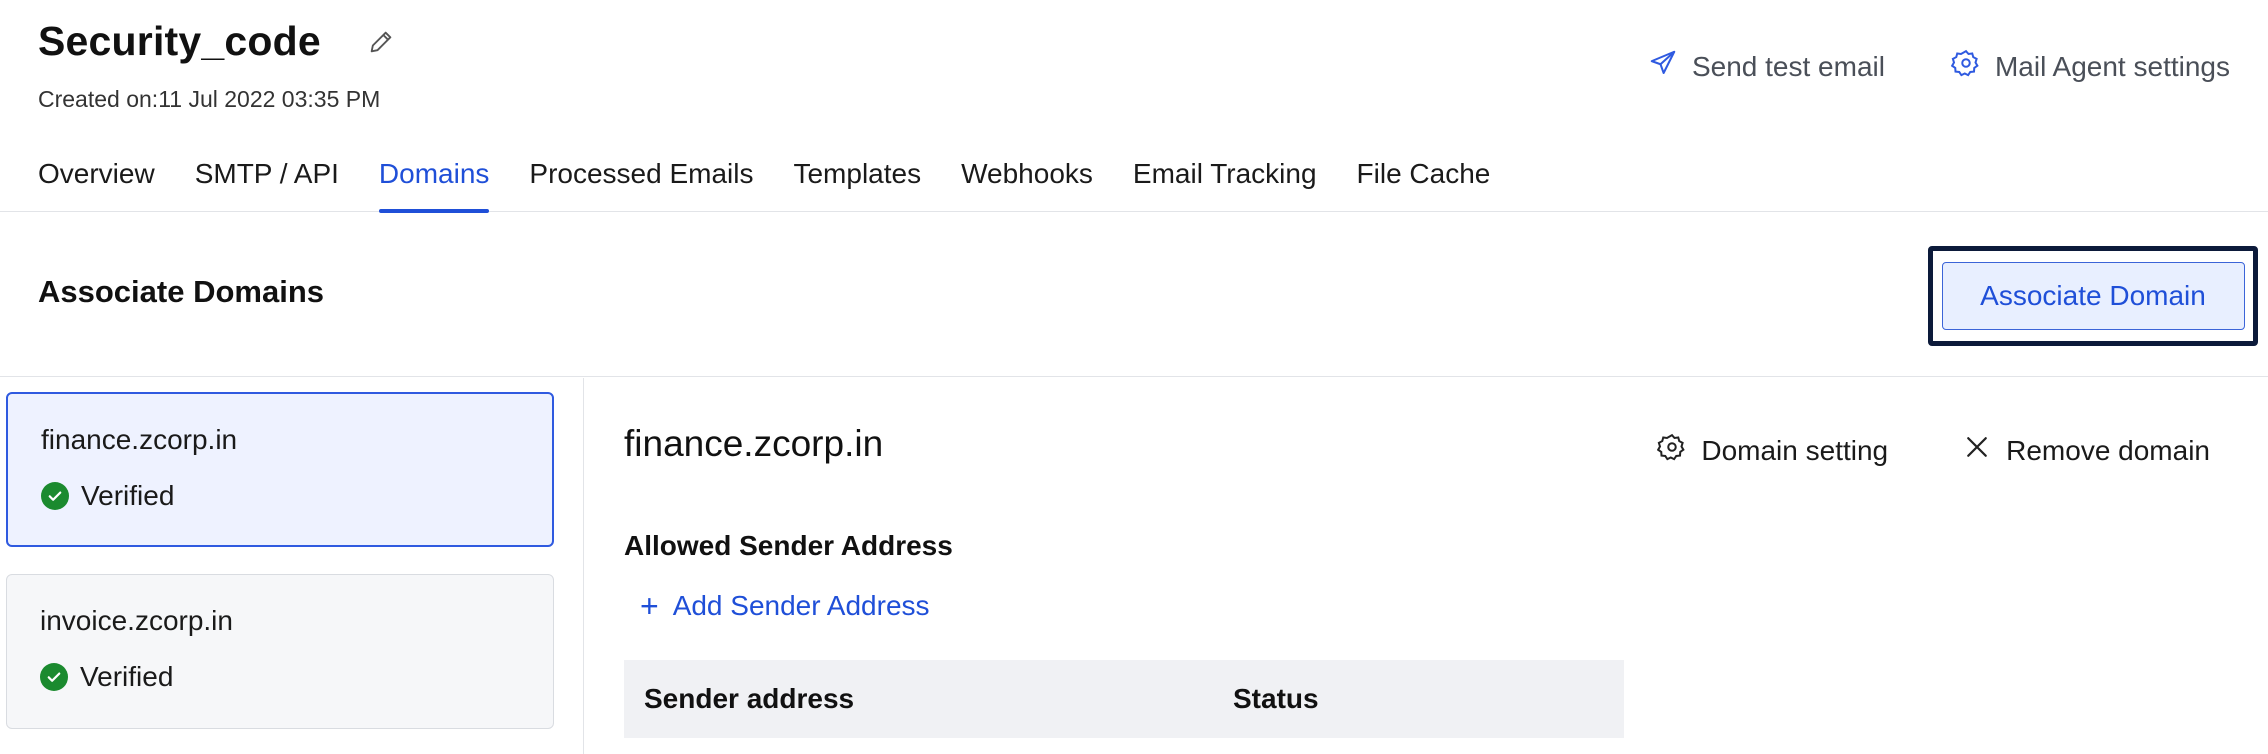  Describe the element at coordinates (181, 291) in the screenshot. I see `section-title: Associate Domains` at that location.